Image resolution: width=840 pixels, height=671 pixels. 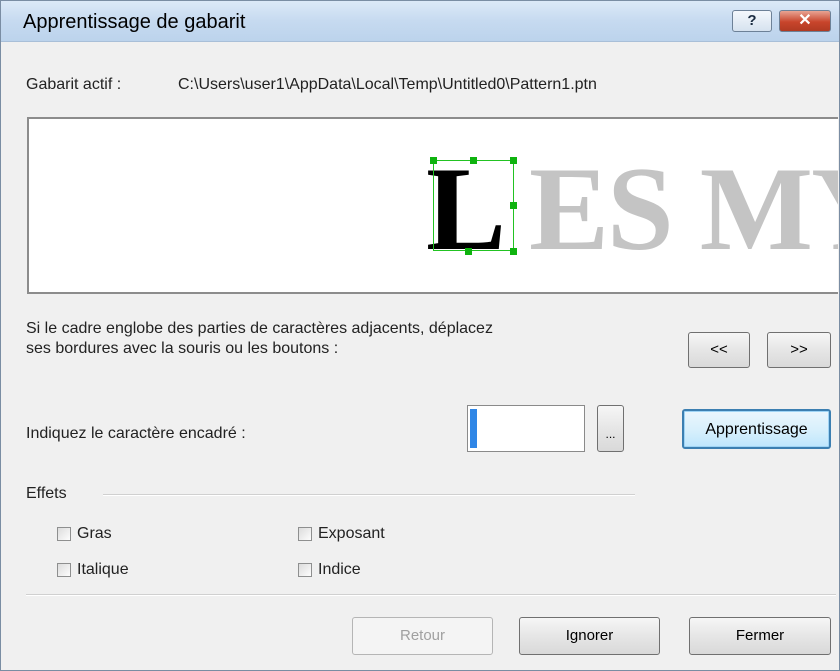 I want to click on learn-button: Apprentissage, so click(x=756, y=429).